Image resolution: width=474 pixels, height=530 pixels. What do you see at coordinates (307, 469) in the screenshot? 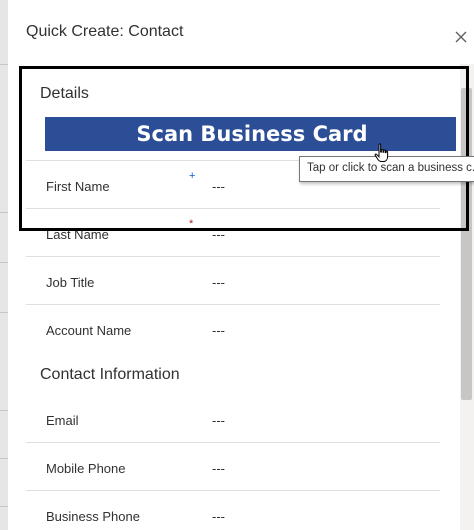
I see `mobile-phone-field: ---` at bounding box center [307, 469].